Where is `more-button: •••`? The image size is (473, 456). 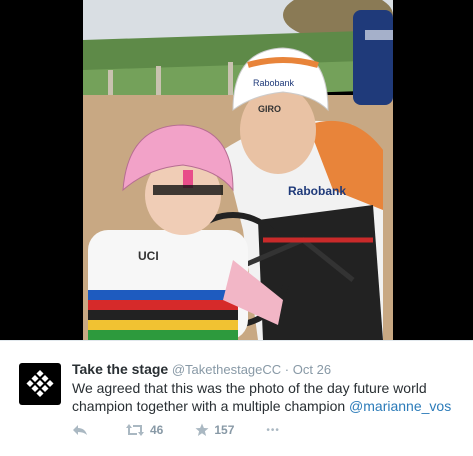 more-button: ••• is located at coordinates (273, 430).